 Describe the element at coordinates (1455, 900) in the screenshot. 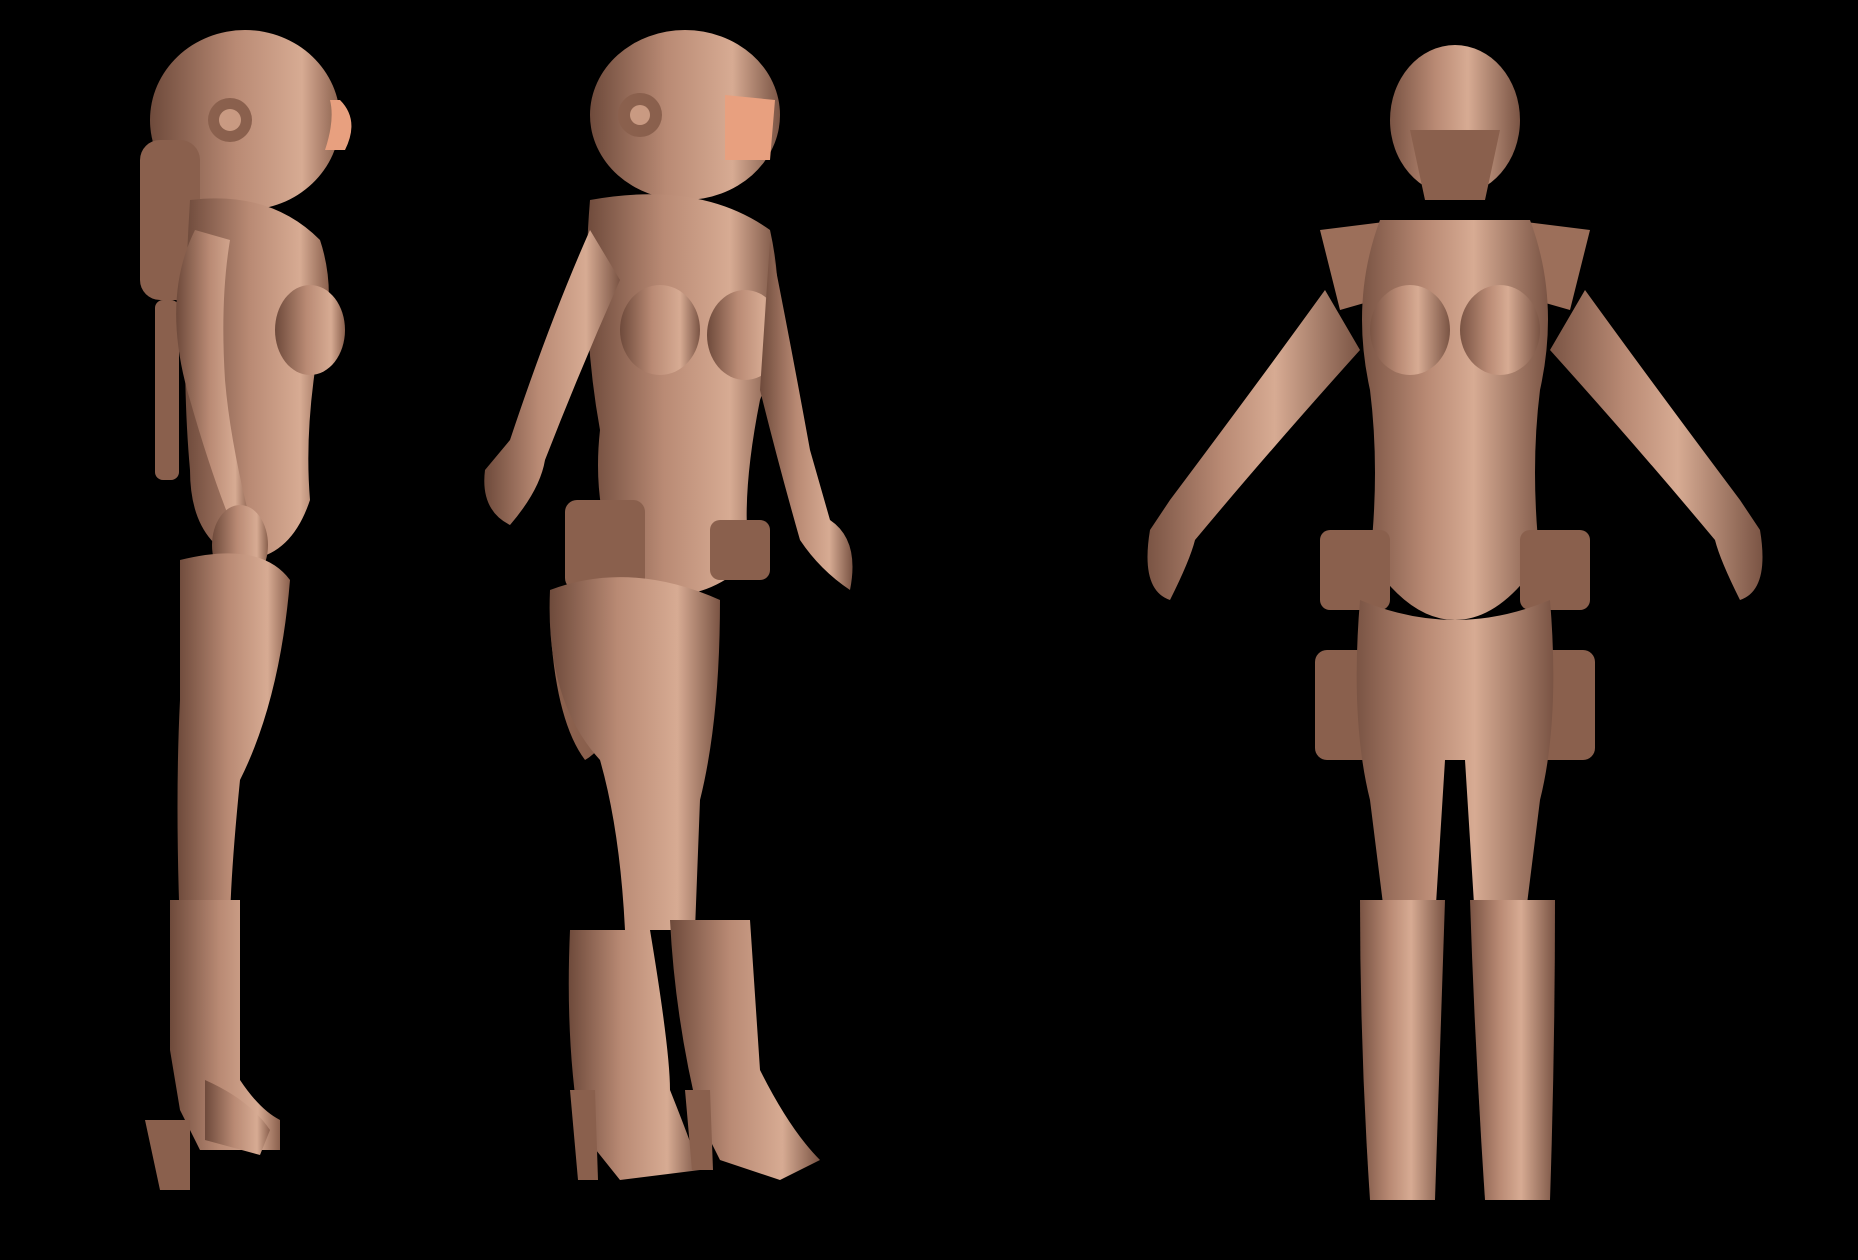

I see `front-legs` at that location.